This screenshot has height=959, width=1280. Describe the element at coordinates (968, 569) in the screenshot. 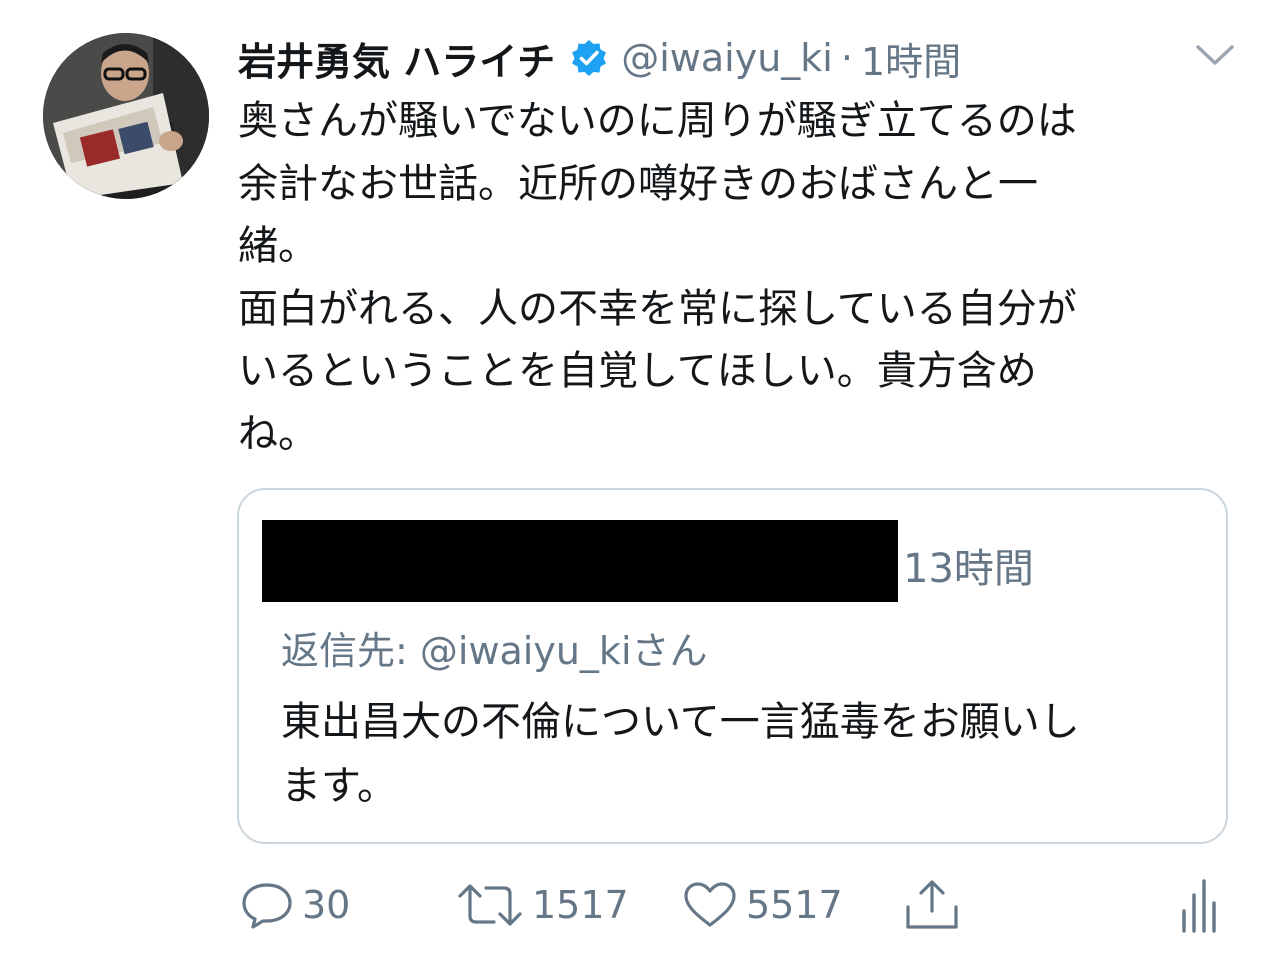

I see `quoted-tweet-timestamp: 13時間` at that location.